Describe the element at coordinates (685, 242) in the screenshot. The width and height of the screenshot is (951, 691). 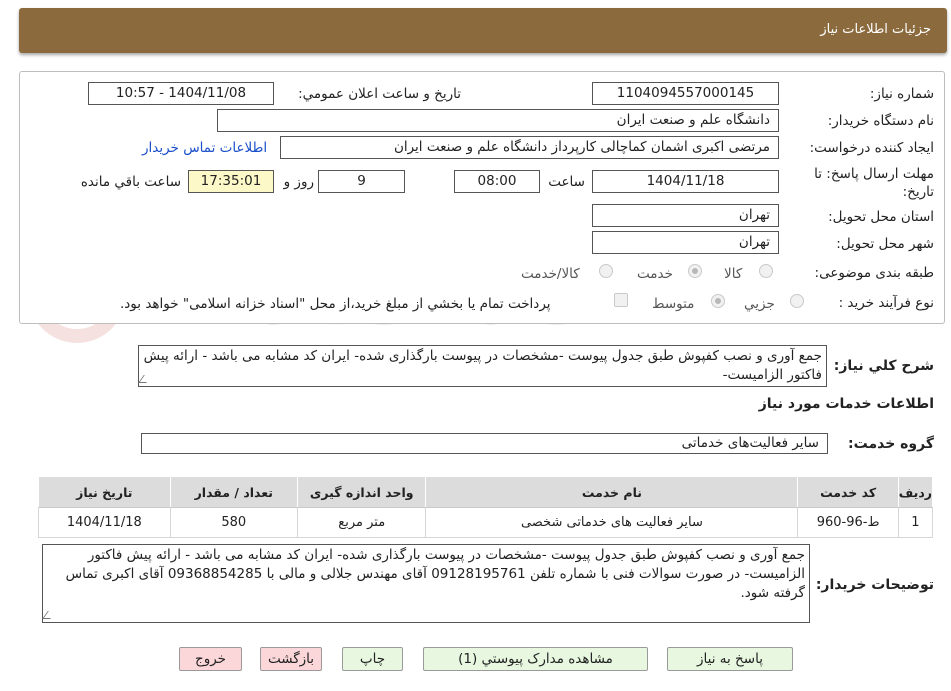
I see `city-field: تهران` at that location.